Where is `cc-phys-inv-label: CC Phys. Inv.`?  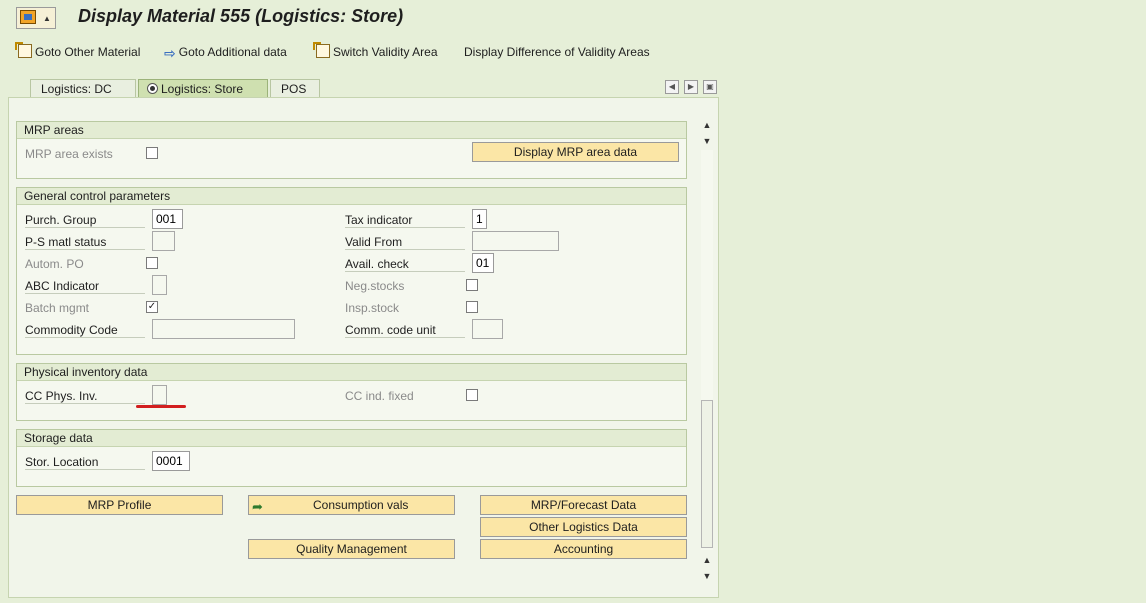 cc-phys-inv-label: CC Phys. Inv. is located at coordinates (85, 396).